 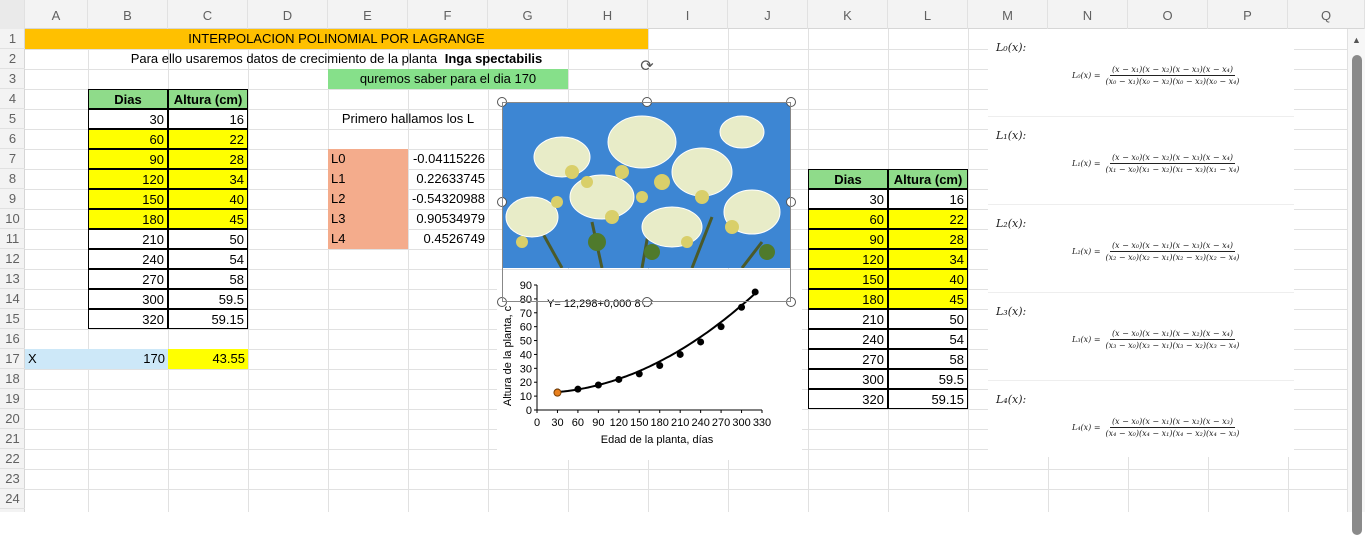 What do you see at coordinates (128, 199) in the screenshot?
I see `table1-dias-cell: 150` at bounding box center [128, 199].